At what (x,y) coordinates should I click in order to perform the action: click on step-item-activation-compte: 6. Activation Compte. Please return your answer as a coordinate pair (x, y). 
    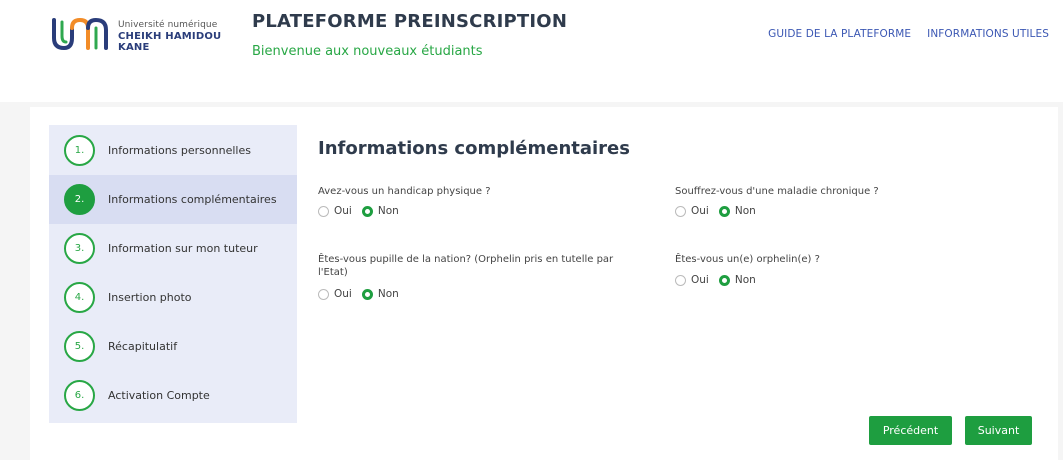
    Looking at the image, I should click on (173, 395).